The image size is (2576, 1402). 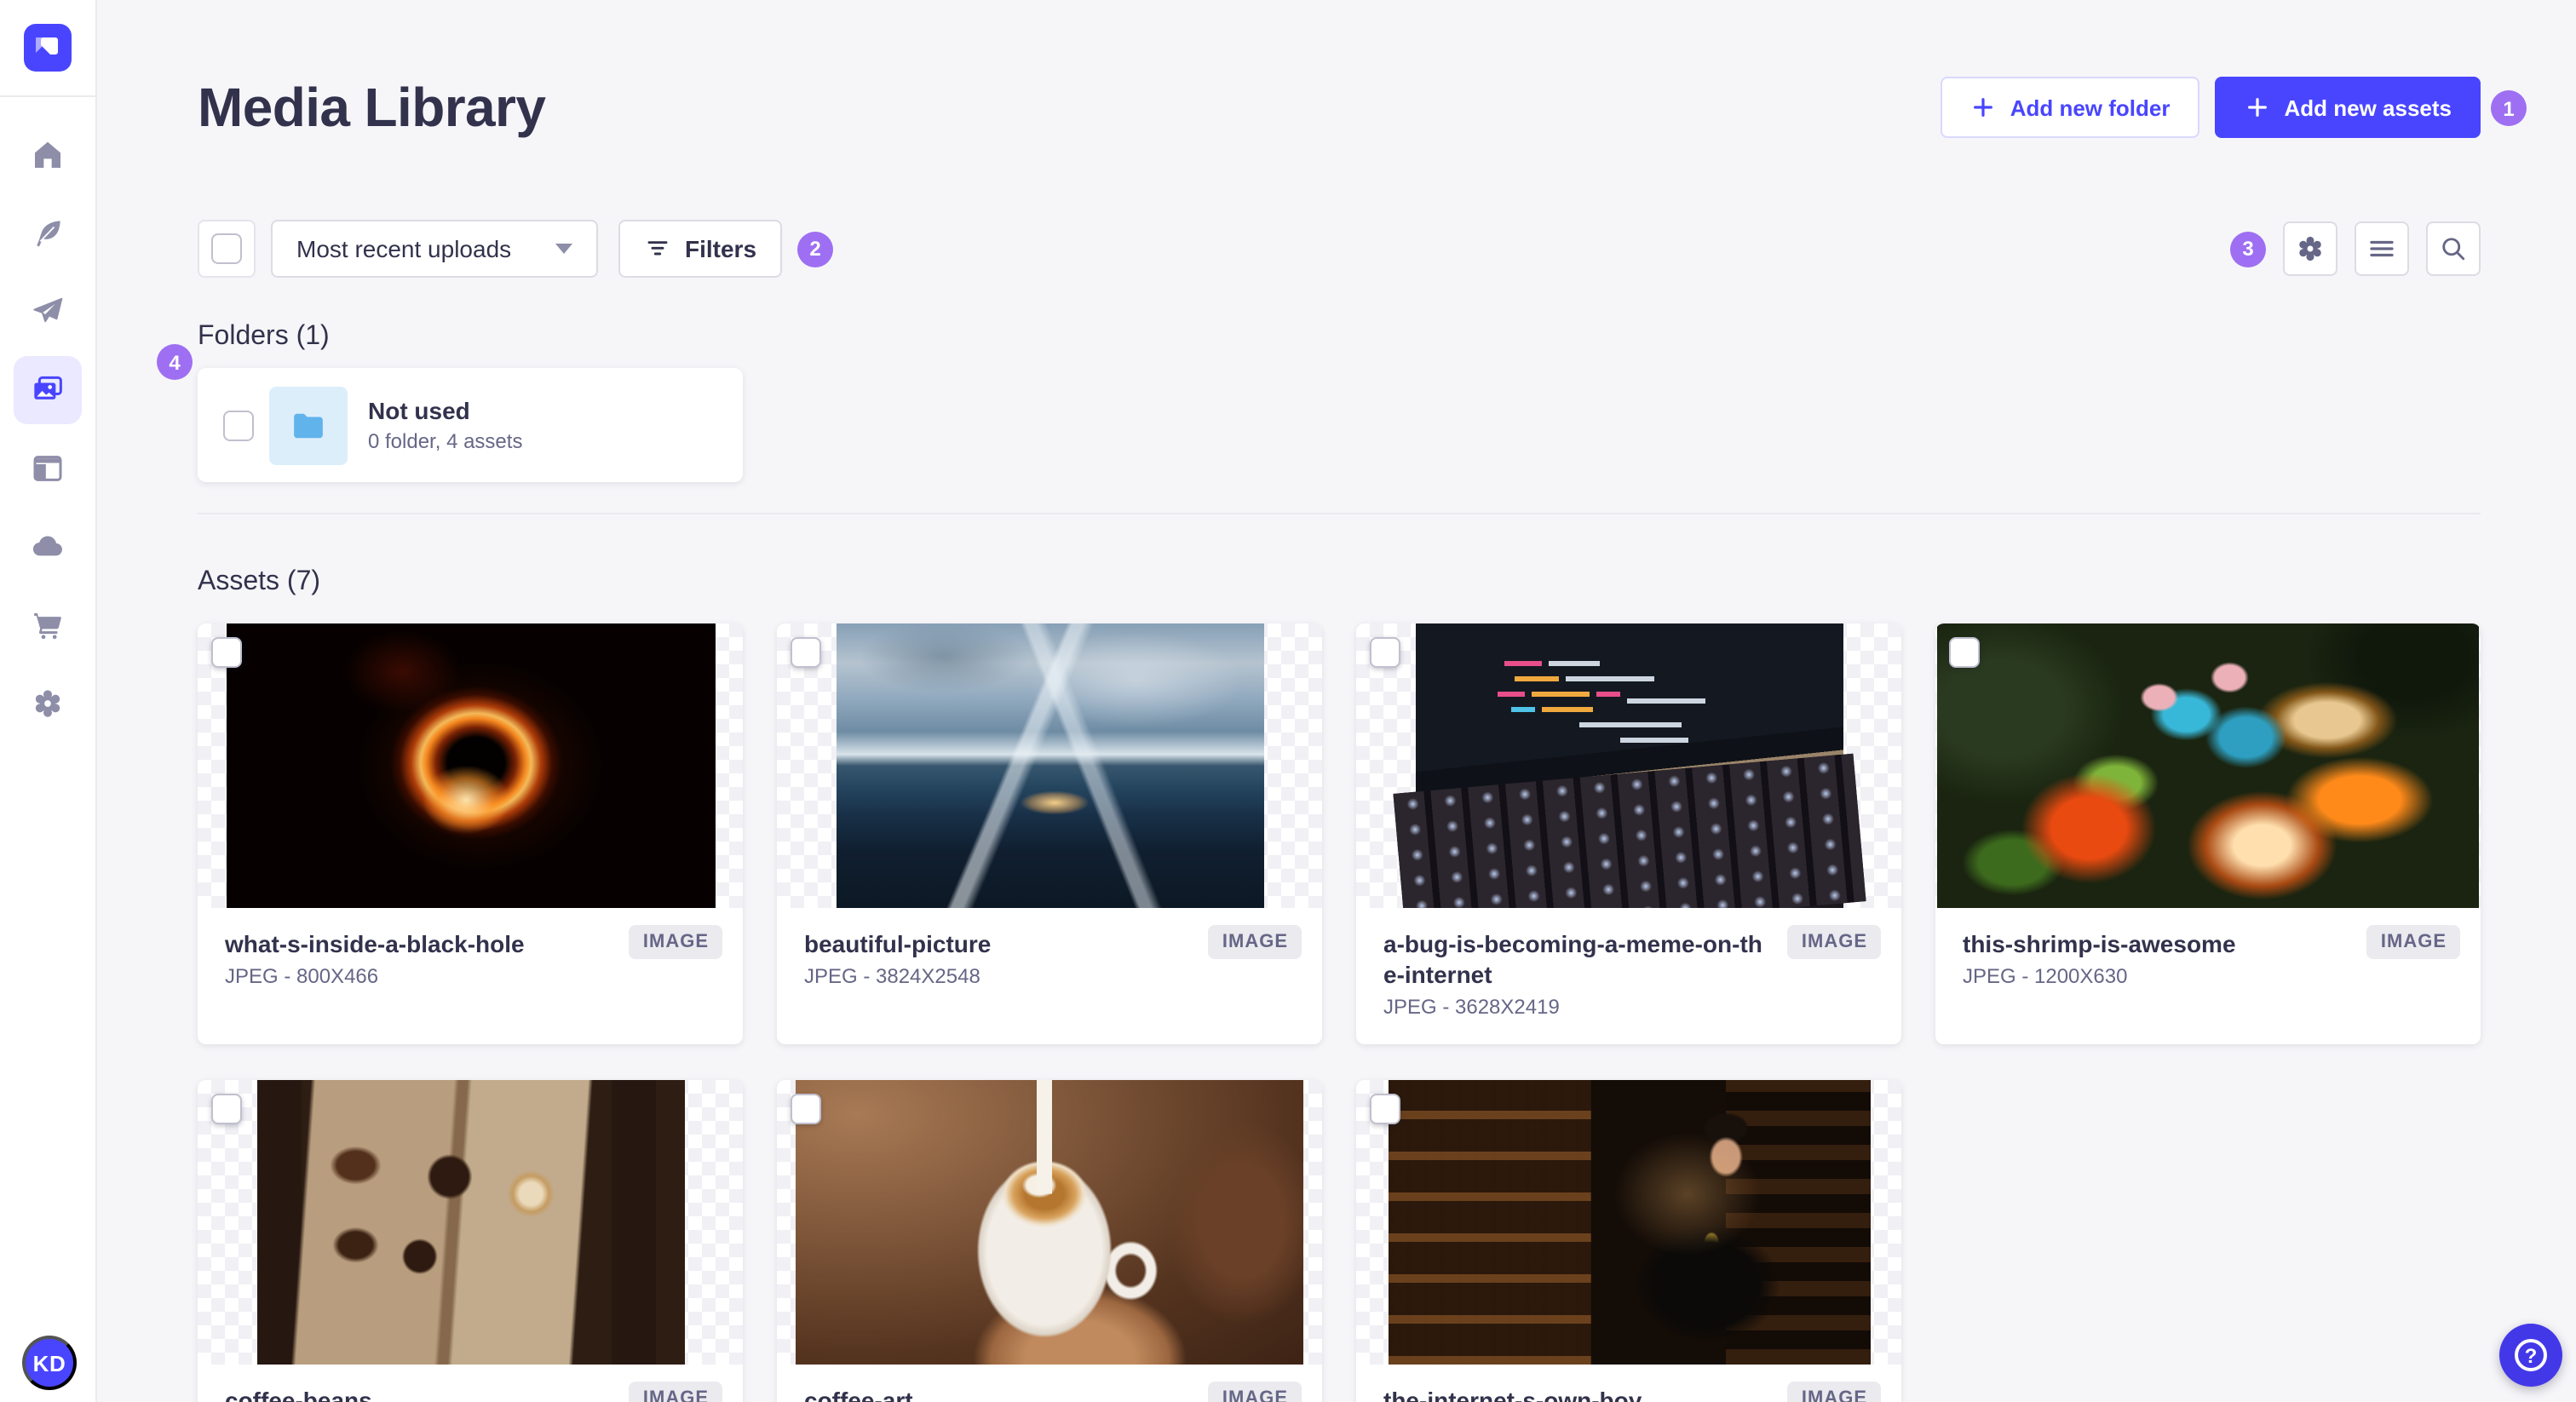 What do you see at coordinates (701, 249) in the screenshot?
I see `filters-button: Filters` at bounding box center [701, 249].